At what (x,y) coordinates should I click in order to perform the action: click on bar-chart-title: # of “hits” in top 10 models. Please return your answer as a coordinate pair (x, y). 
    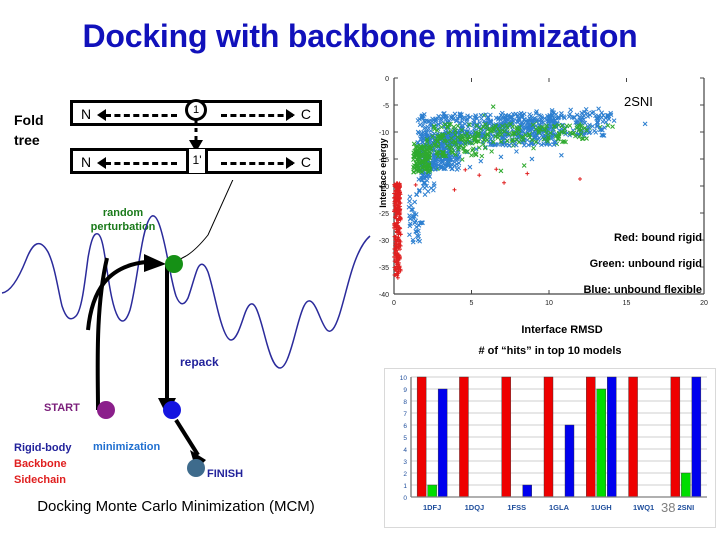
    Looking at the image, I should click on (550, 351).